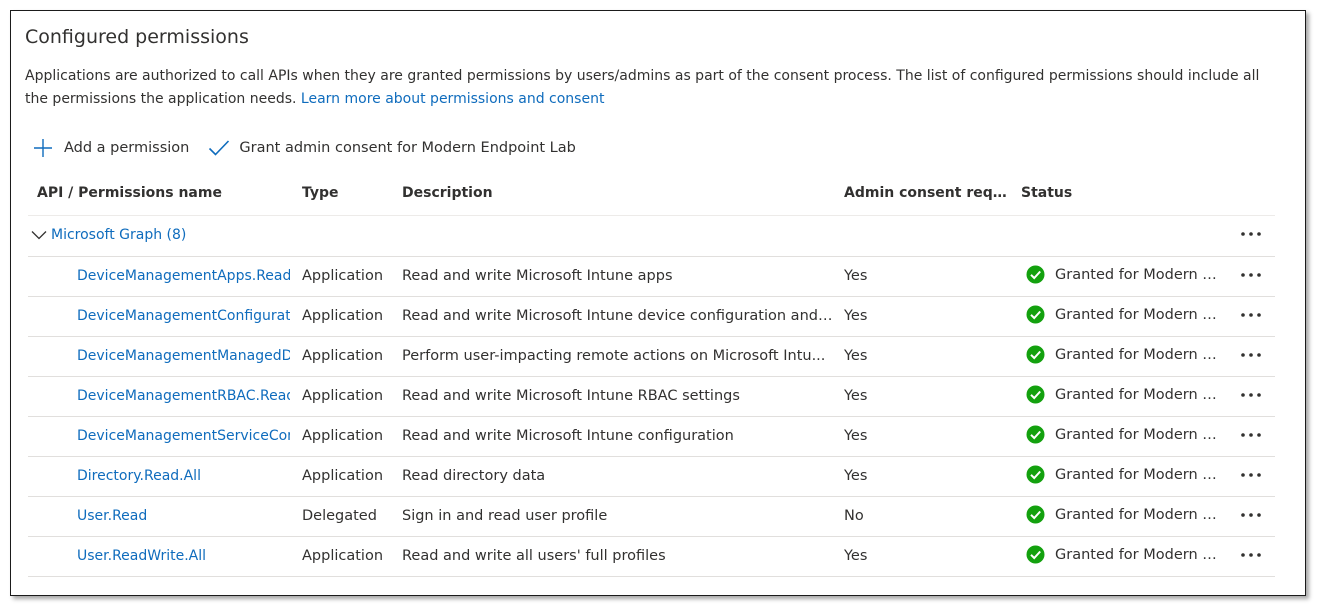  Describe the element at coordinates (474, 476) in the screenshot. I see `permission-description: Read directory data` at that location.